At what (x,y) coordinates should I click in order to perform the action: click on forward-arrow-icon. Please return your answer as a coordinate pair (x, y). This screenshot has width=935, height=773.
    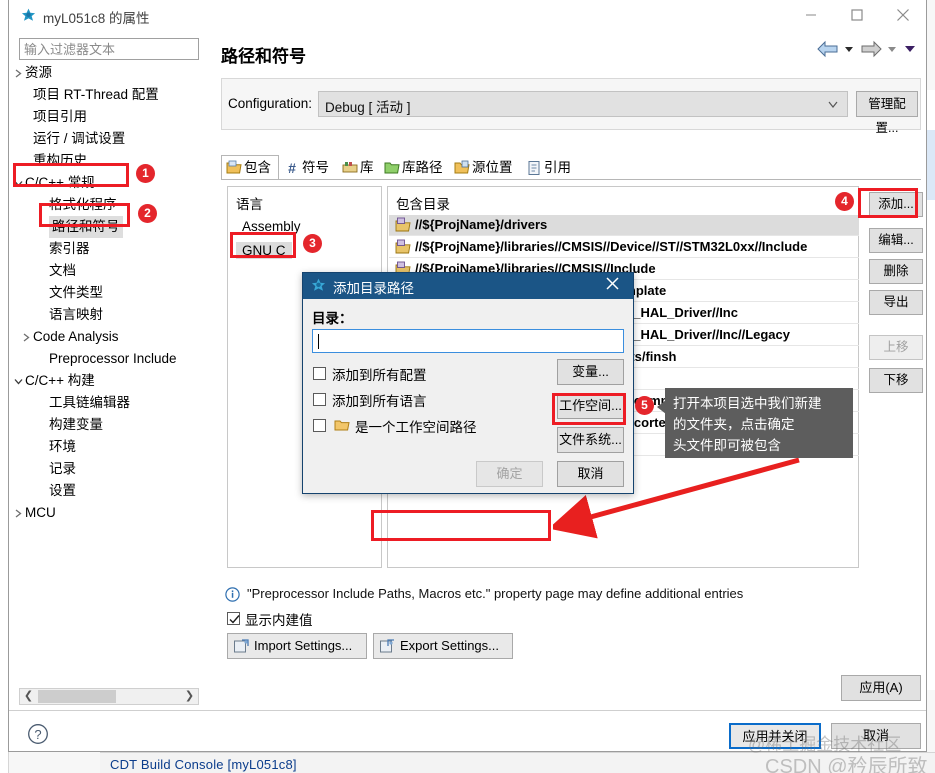
    Looking at the image, I should click on (871, 49).